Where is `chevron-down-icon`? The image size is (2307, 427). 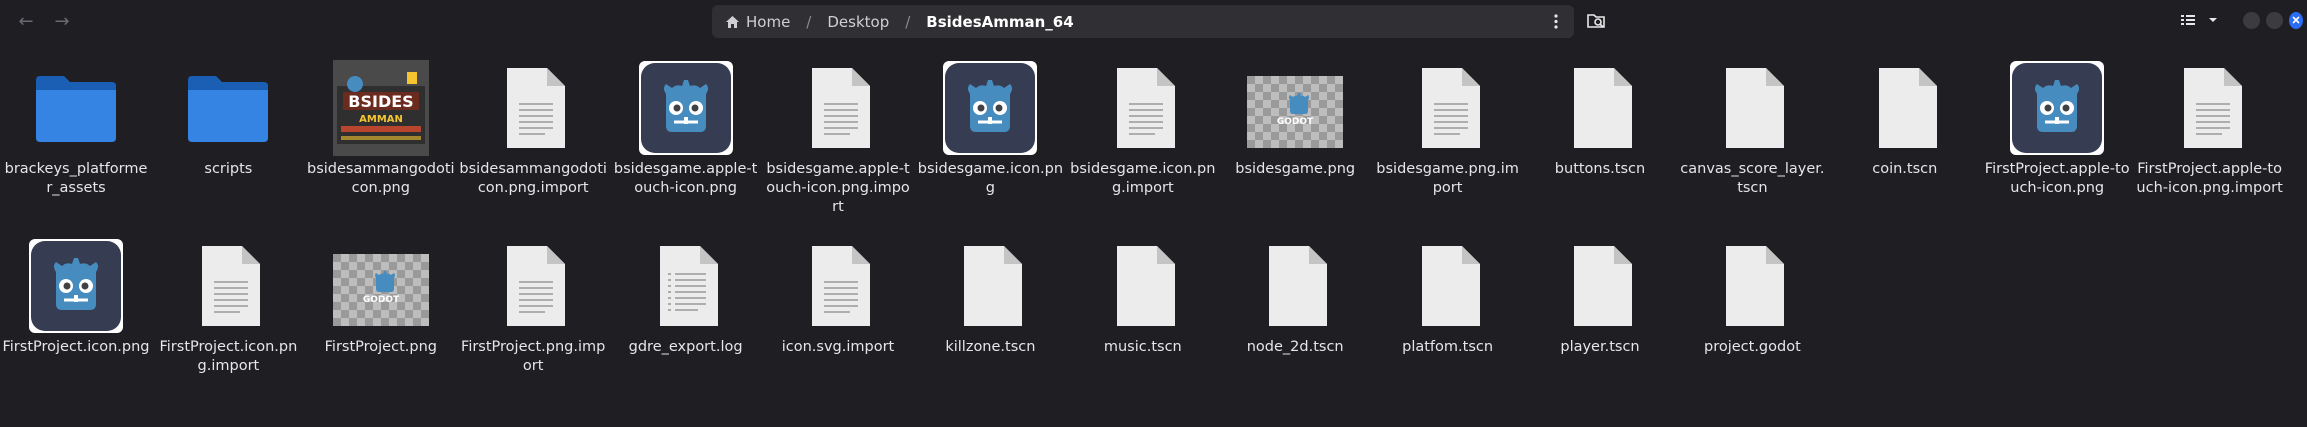
chevron-down-icon is located at coordinates (2213, 20).